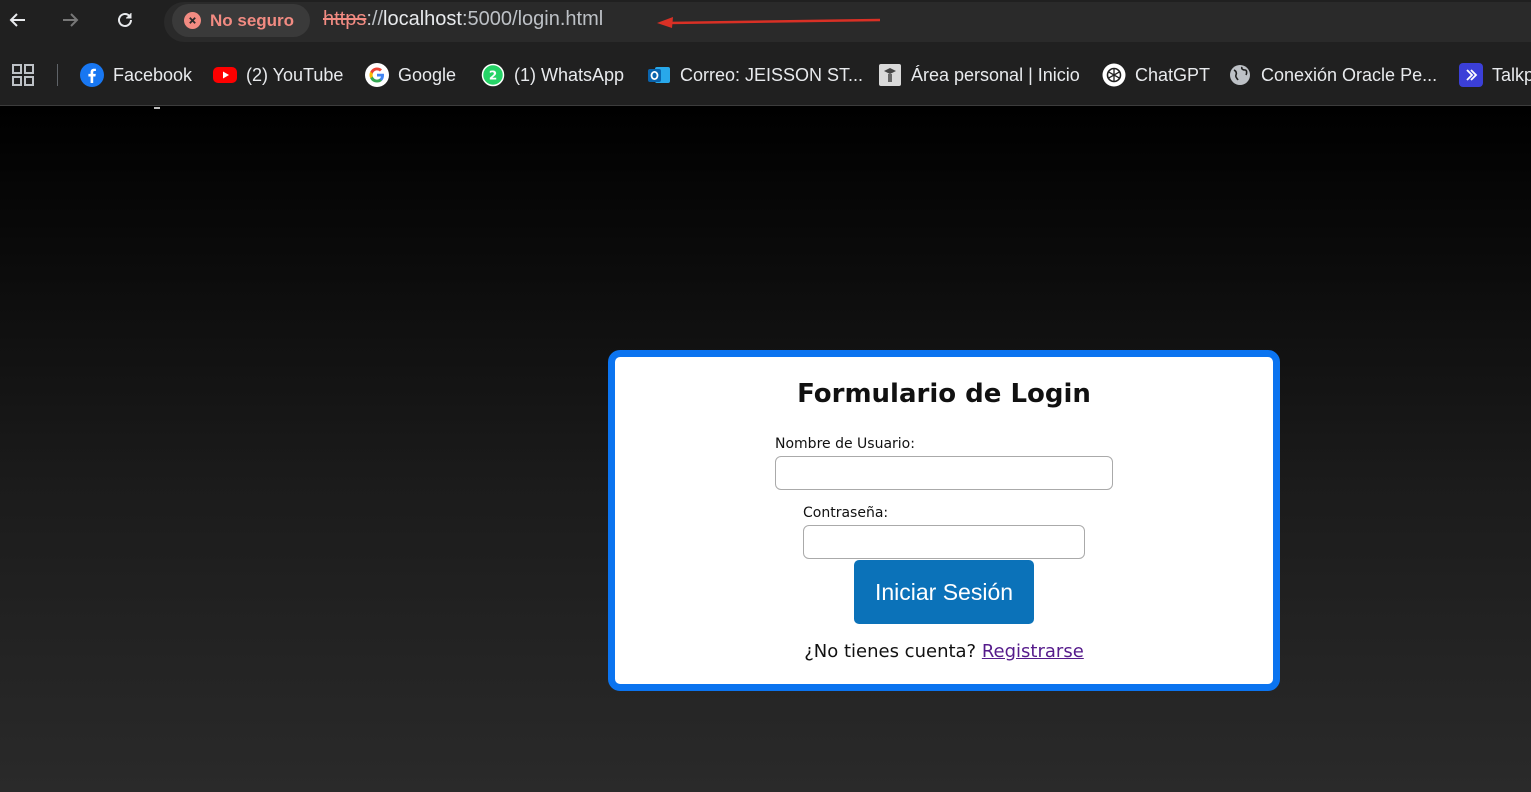 This screenshot has height=792, width=1531. I want to click on bookmarks-separator, so click(57, 75).